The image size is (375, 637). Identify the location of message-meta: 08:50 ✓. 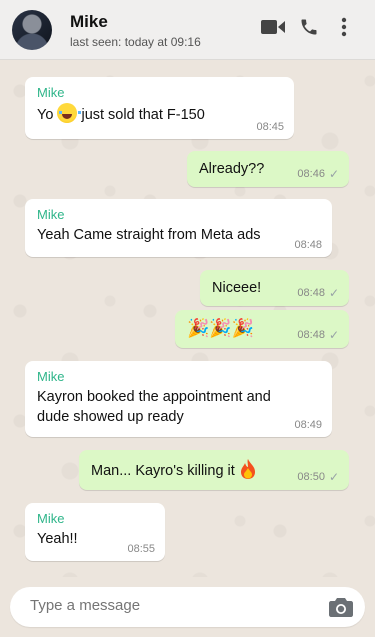
(318, 477).